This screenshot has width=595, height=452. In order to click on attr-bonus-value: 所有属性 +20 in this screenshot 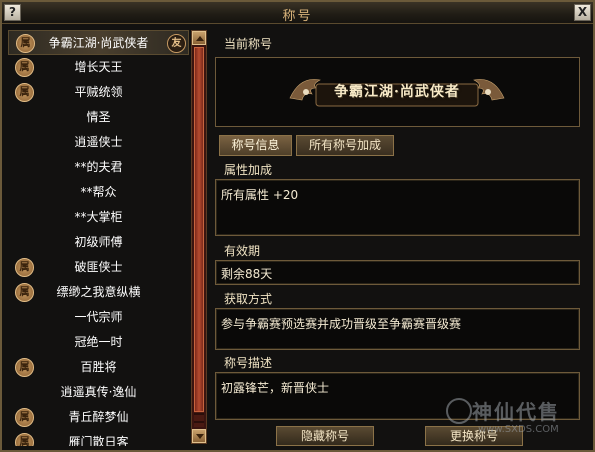, I will do `click(260, 195)`.